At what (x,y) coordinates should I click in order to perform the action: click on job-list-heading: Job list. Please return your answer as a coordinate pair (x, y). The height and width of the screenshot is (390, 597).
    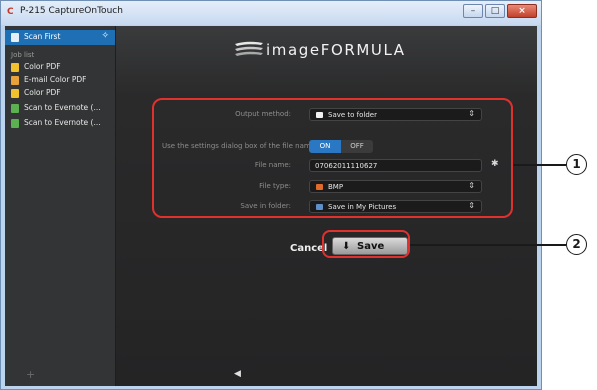
    Looking at the image, I should click on (23, 55).